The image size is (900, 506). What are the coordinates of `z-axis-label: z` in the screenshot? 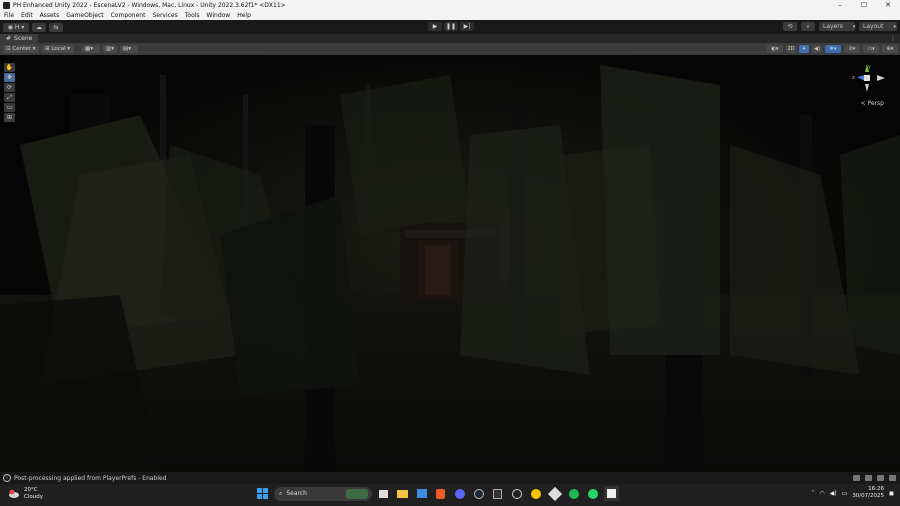 It's located at (853, 78).